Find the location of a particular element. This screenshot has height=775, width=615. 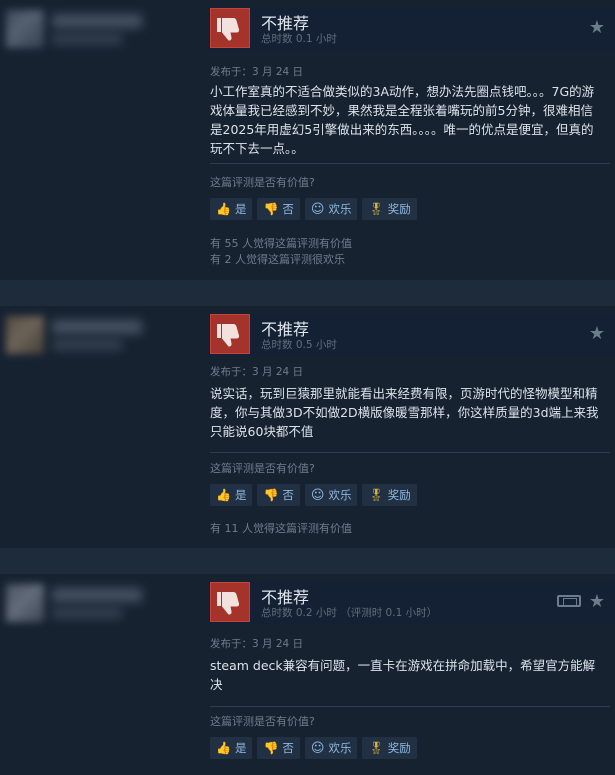

funny-count: 有 2 人觉得这篇评测很欢乐 is located at coordinates (277, 259).